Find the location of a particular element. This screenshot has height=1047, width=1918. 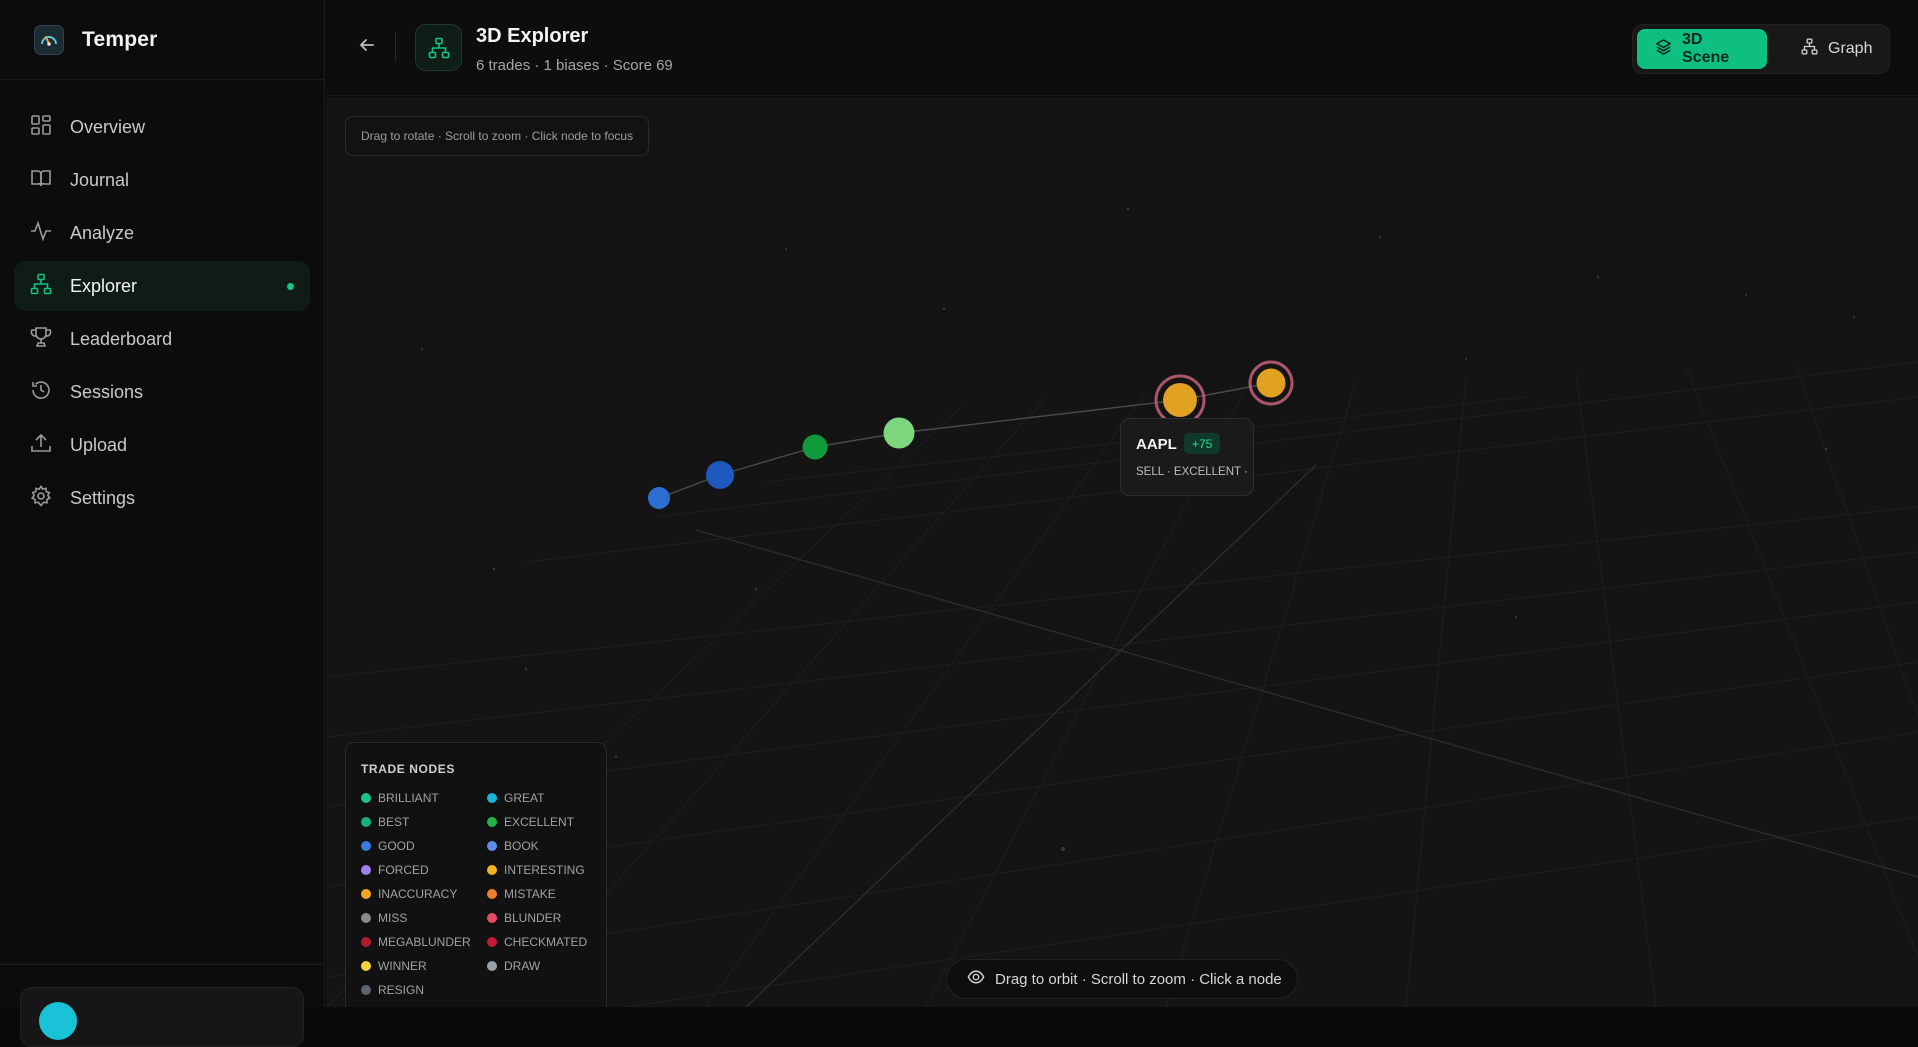

layers-icon is located at coordinates (1663, 49).